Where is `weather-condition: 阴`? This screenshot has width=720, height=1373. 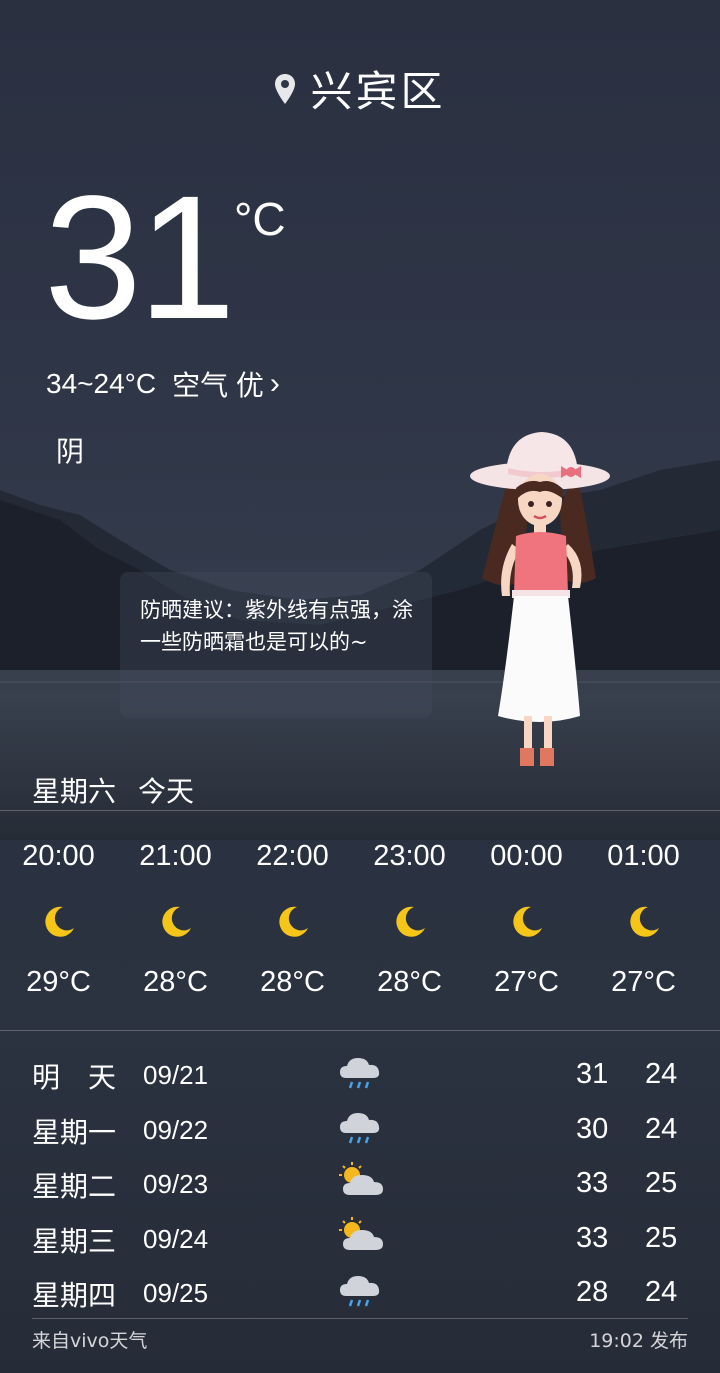 weather-condition: 阴 is located at coordinates (70, 451).